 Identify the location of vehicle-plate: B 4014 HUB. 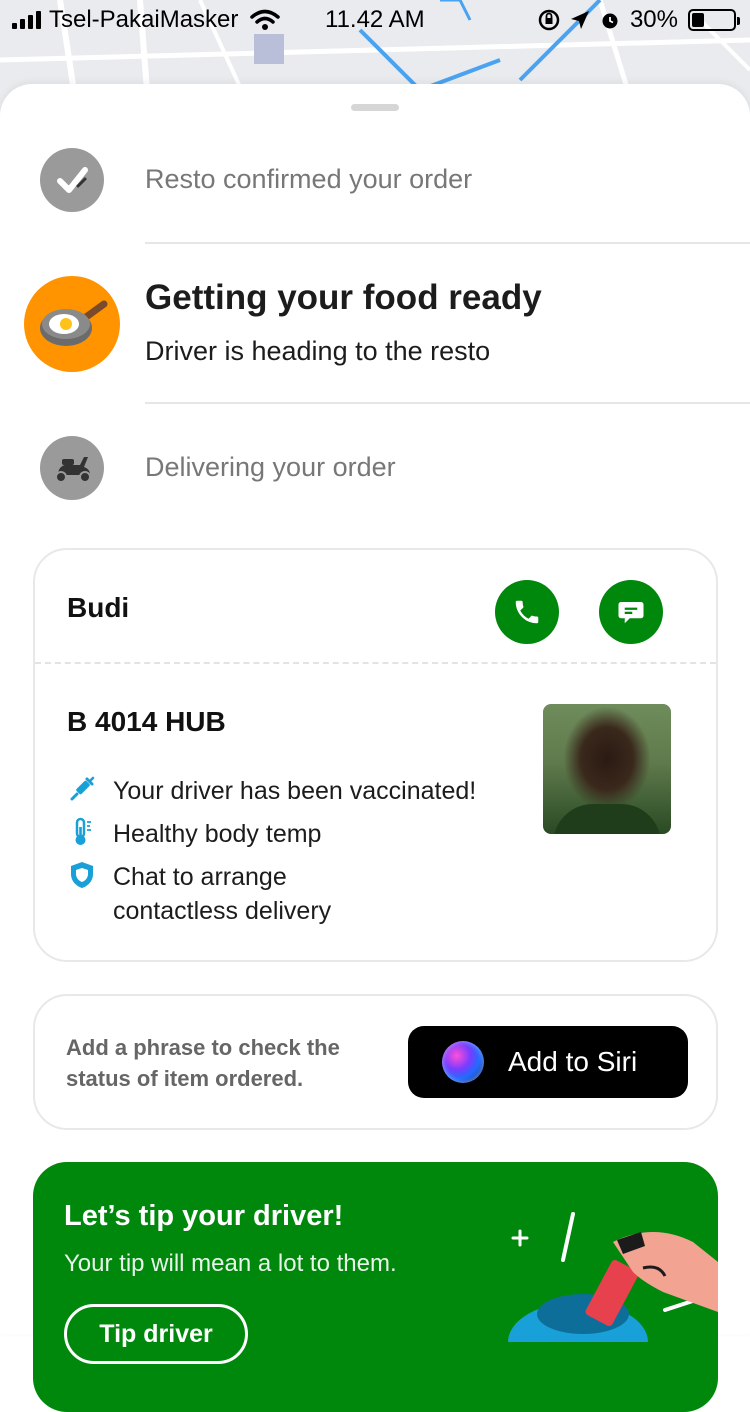
(146, 721).